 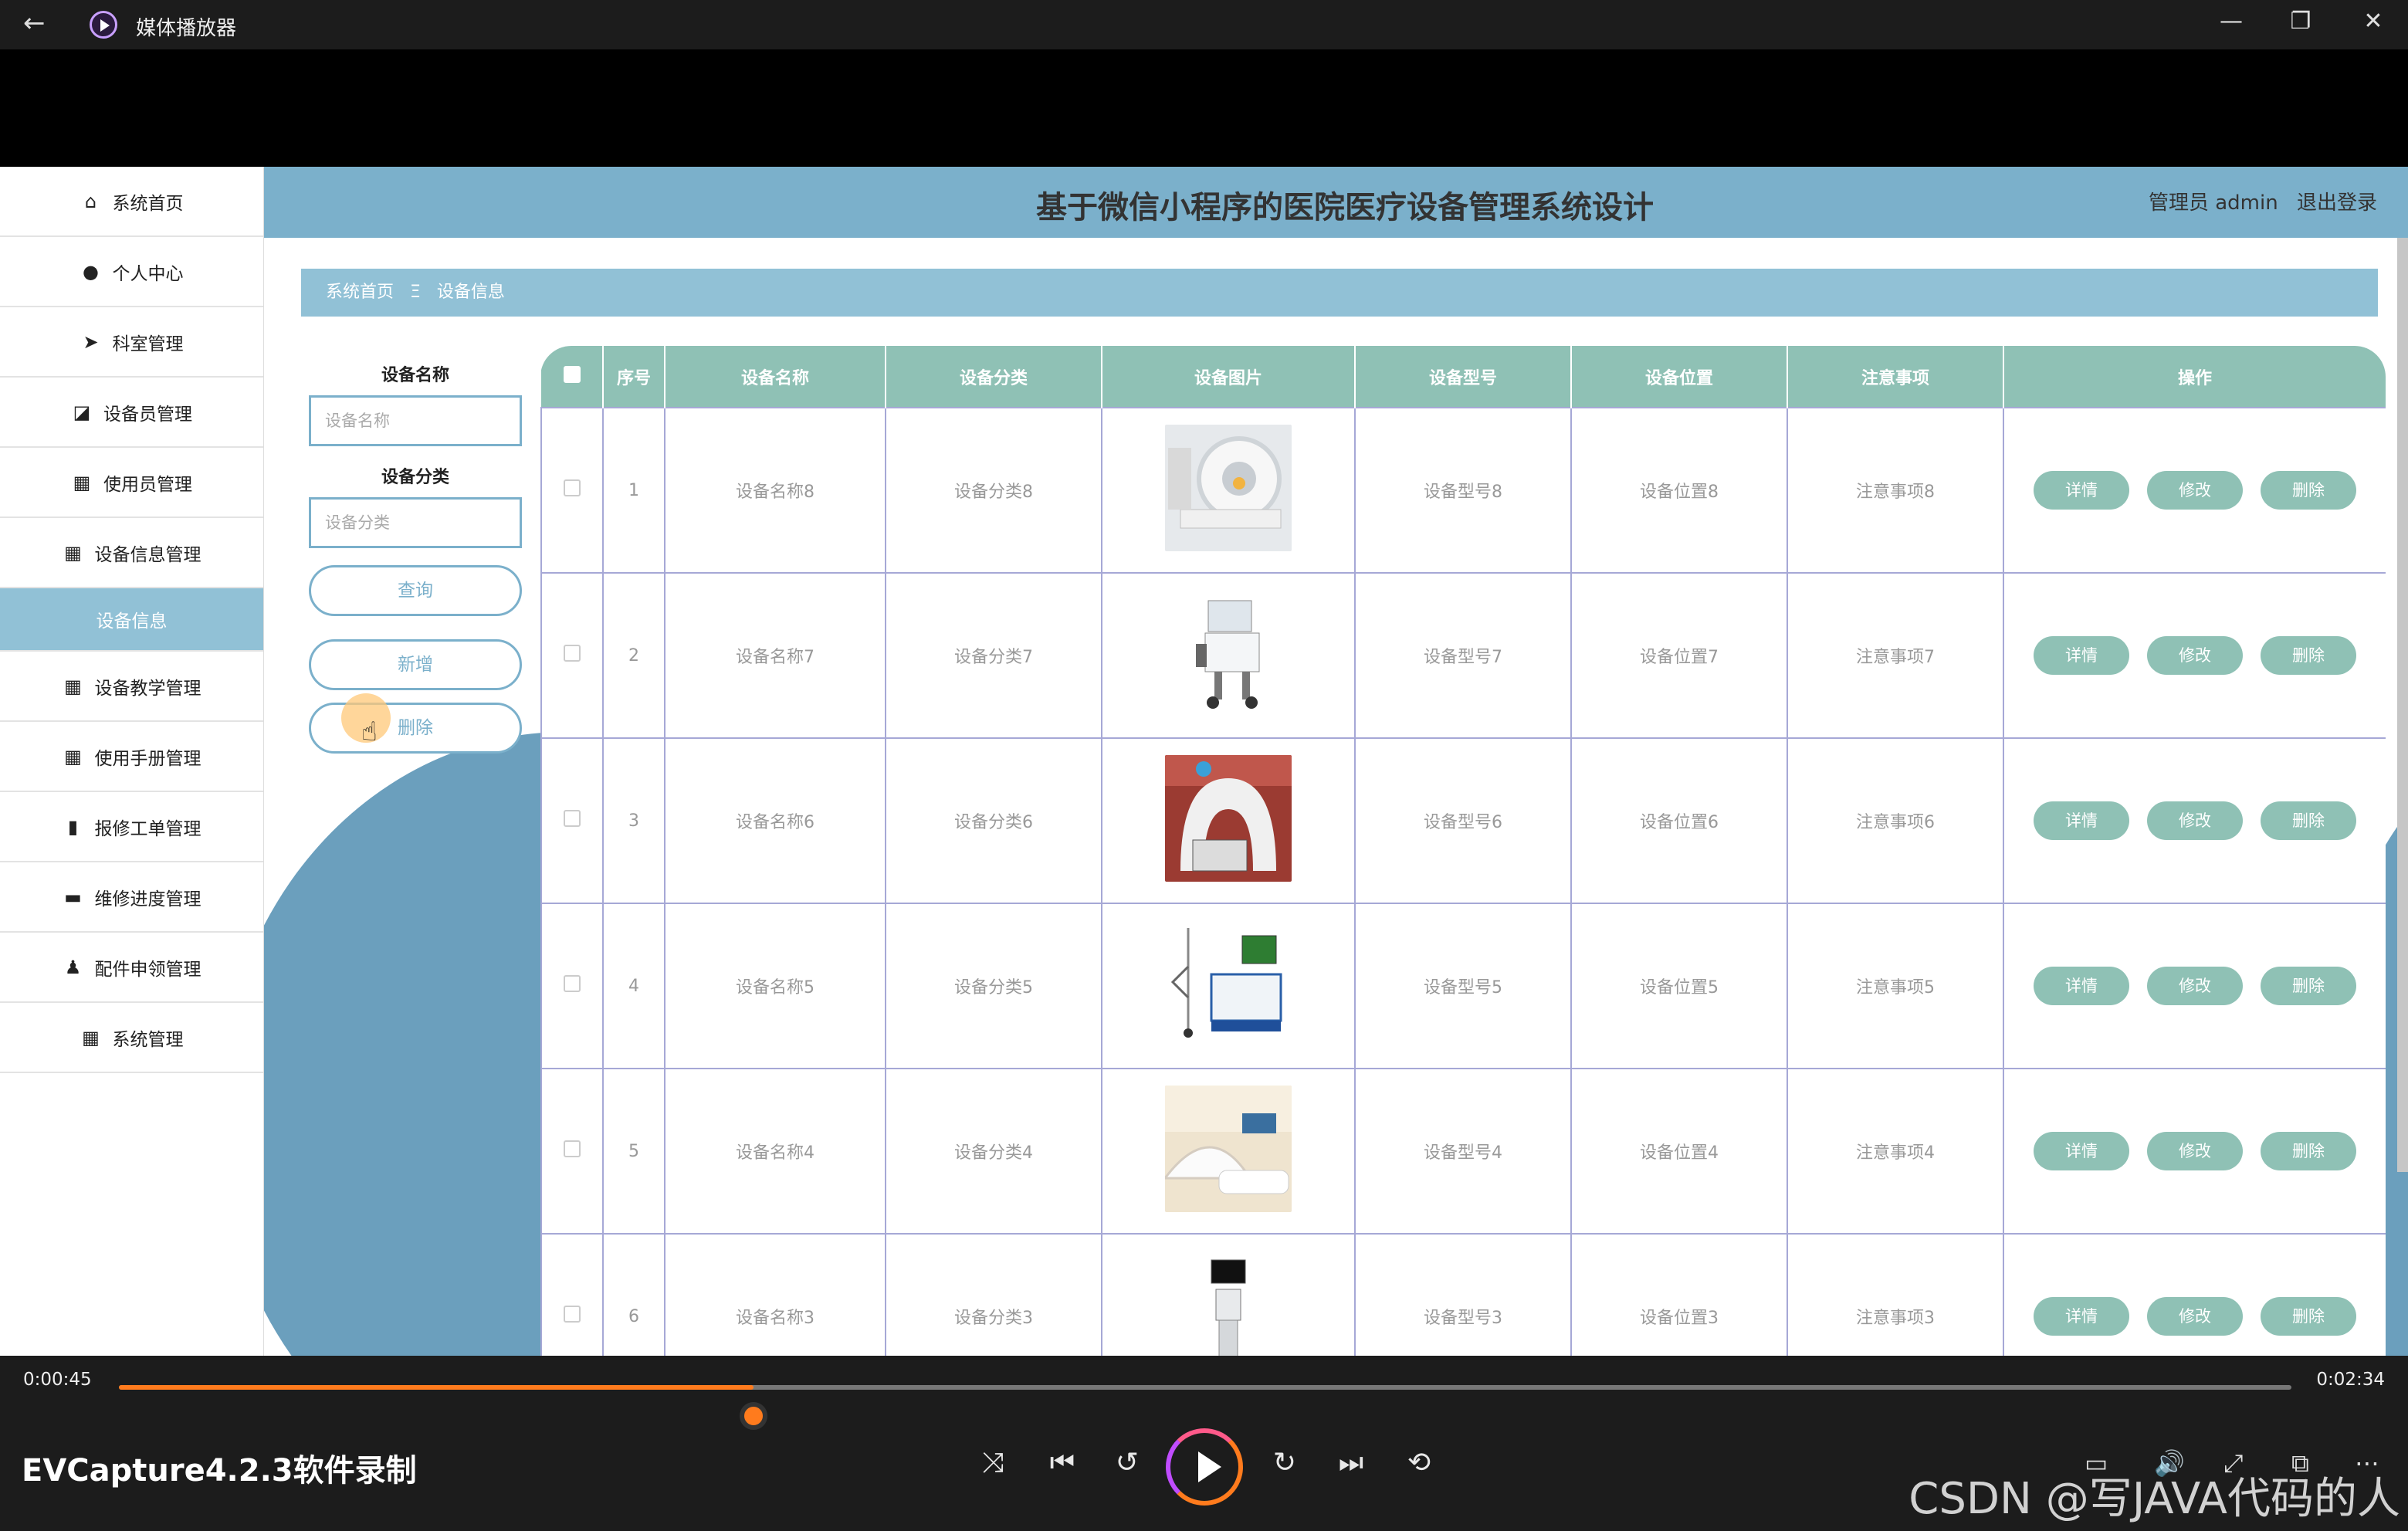 What do you see at coordinates (1419, 1462) in the screenshot?
I see `repeat-icon: ⟲` at bounding box center [1419, 1462].